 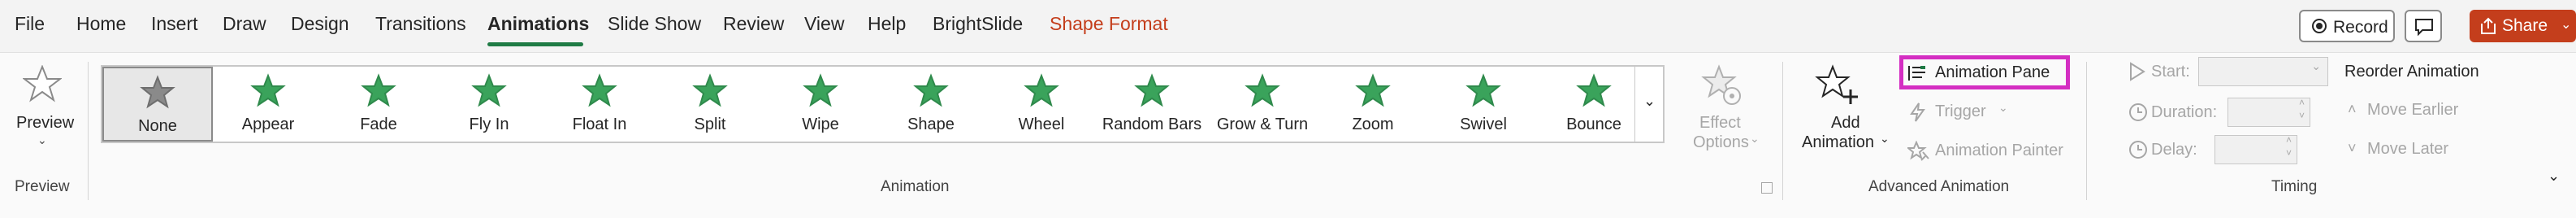 I want to click on record-label: Record, so click(x=2360, y=27).